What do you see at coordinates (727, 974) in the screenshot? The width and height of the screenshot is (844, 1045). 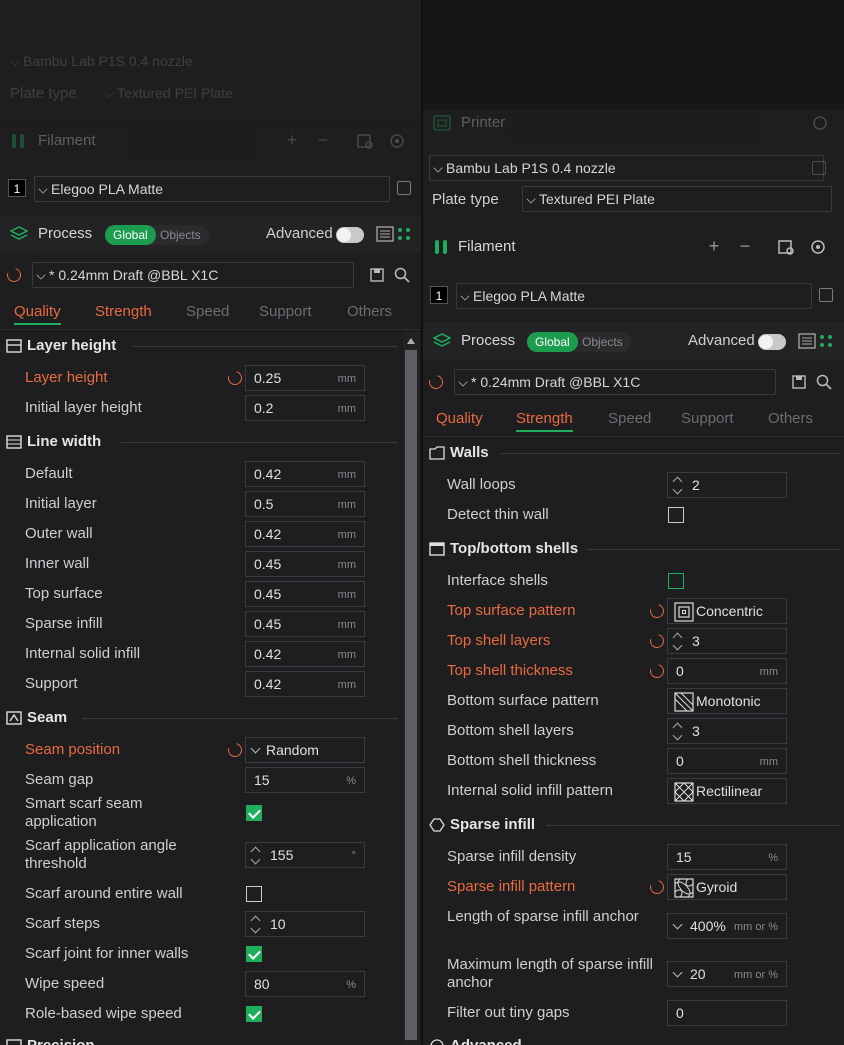 I see `max-sparse-infill-anchor-select: 20 mm or %` at bounding box center [727, 974].